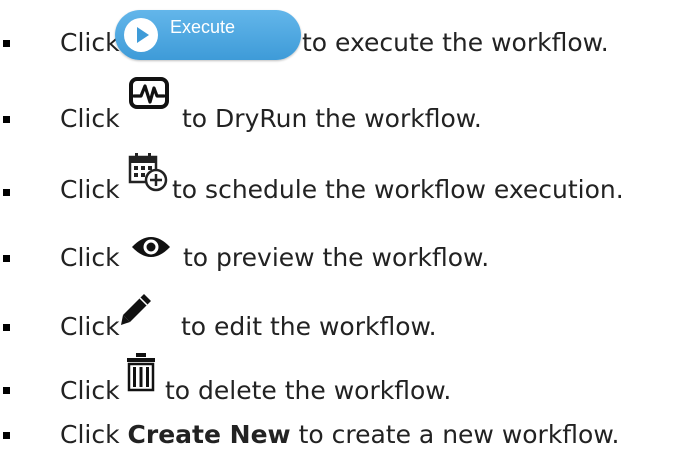 This screenshot has width=673, height=463. I want to click on trash-icon, so click(141, 372).